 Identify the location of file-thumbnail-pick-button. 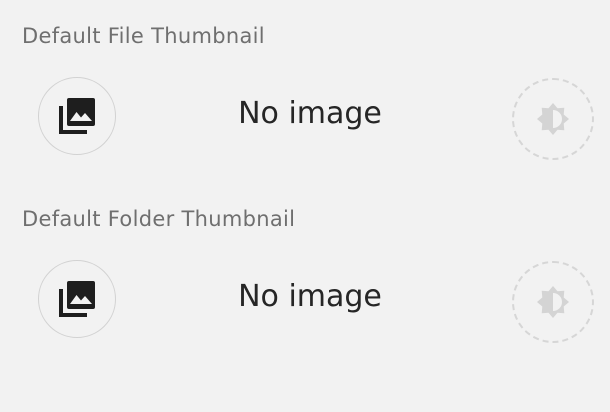
(77, 116).